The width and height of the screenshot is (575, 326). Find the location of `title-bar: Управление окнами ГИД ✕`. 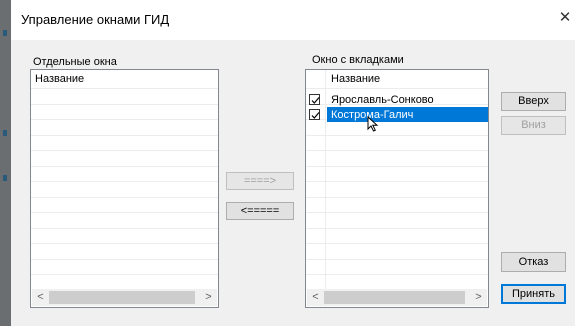

title-bar: Управление окнами ГИД ✕ is located at coordinates (293, 20).